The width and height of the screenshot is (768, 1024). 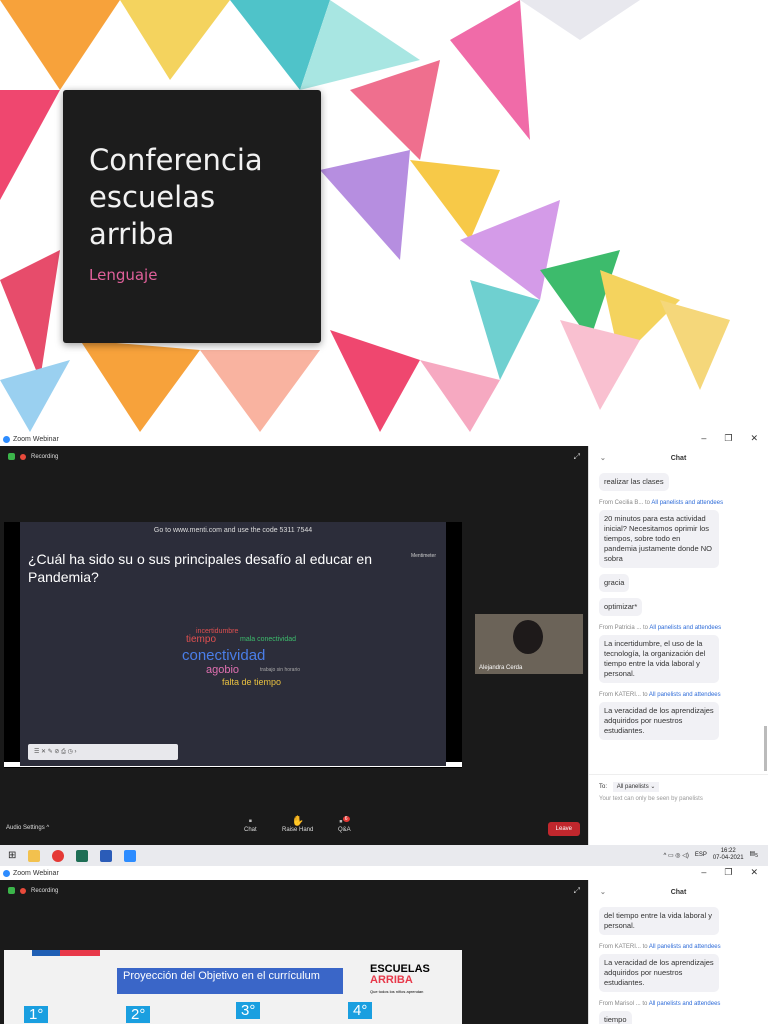 What do you see at coordinates (765, 748) in the screenshot?
I see `chat-scrollbar` at bounding box center [765, 748].